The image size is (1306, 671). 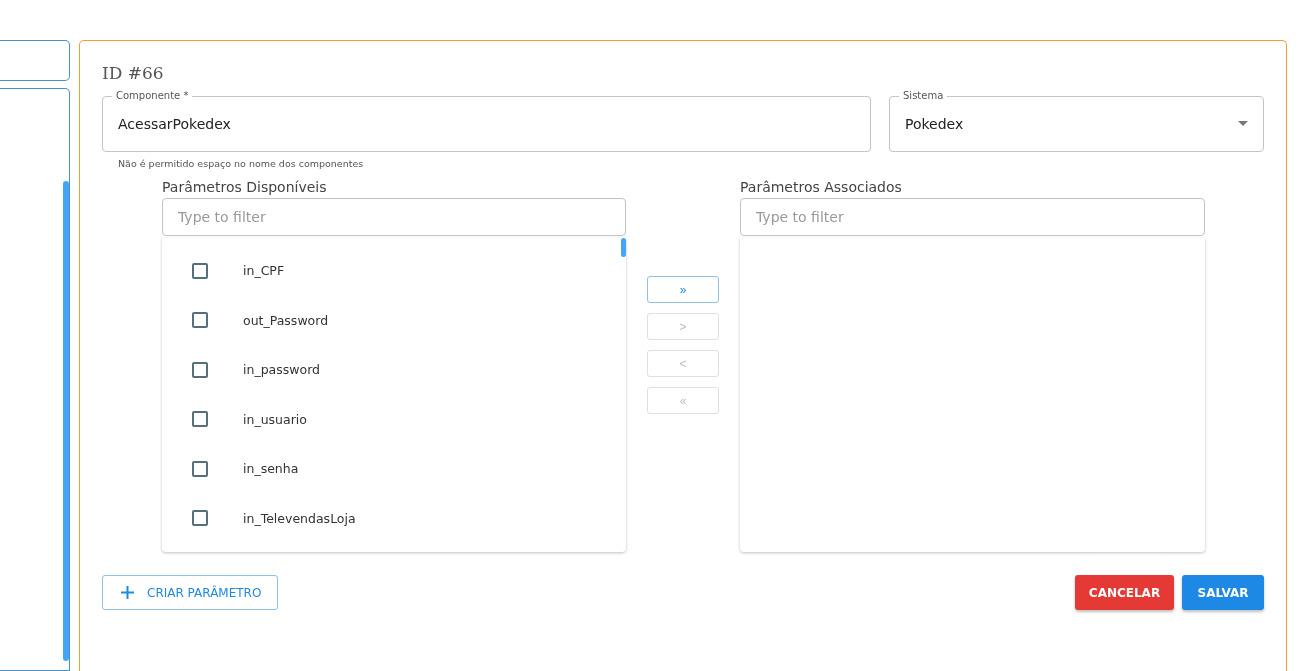 What do you see at coordinates (127, 592) in the screenshot?
I see `plus-icon` at bounding box center [127, 592].